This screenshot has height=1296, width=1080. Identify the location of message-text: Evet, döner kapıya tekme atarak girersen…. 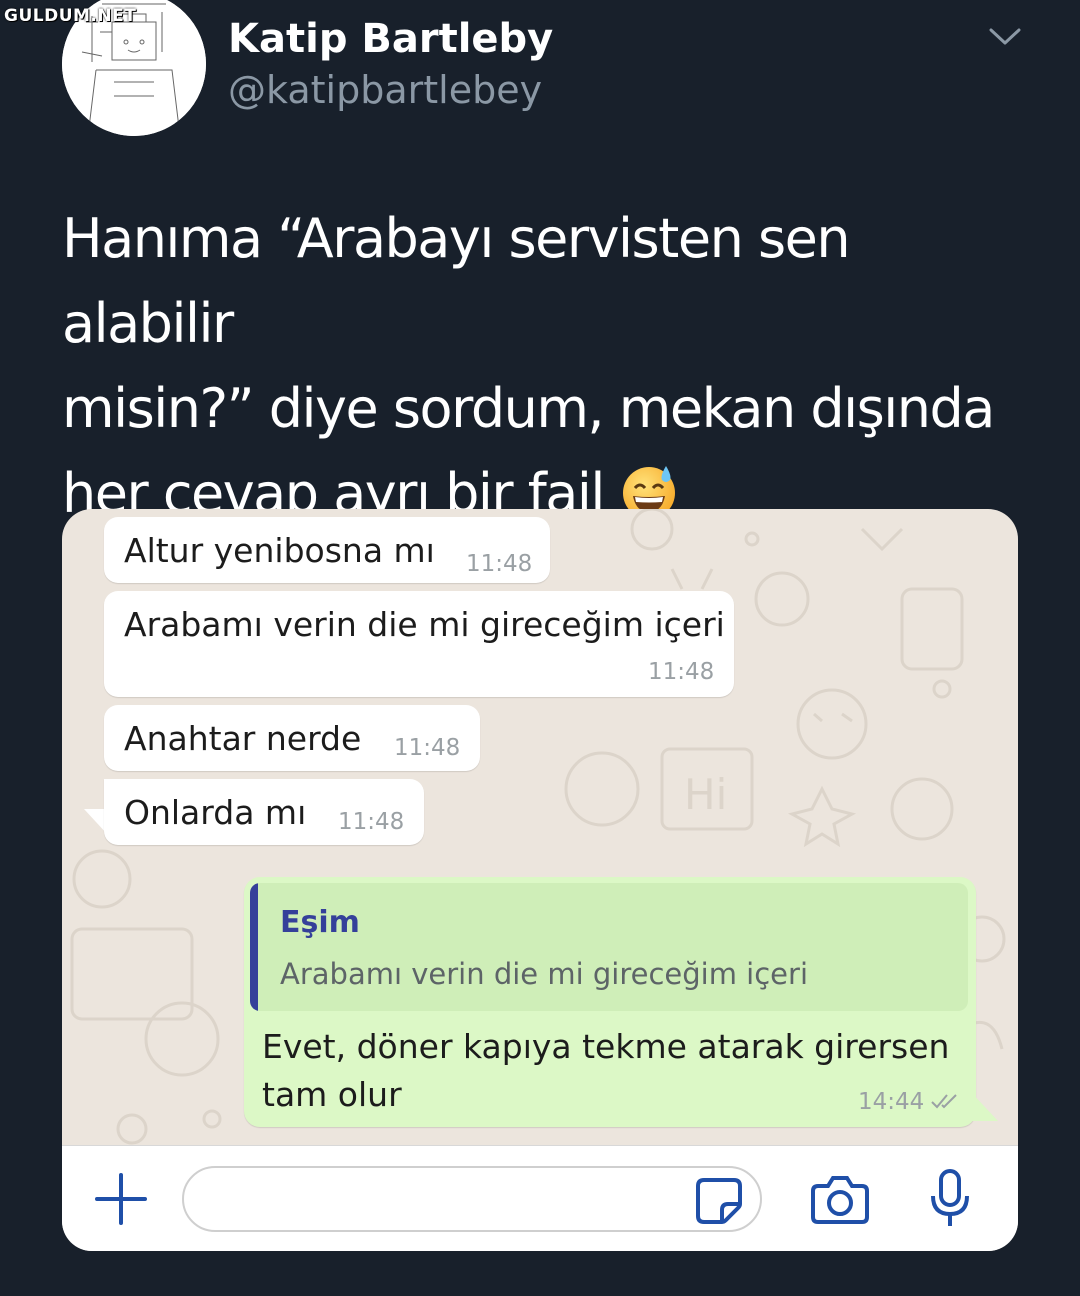
(606, 1070).